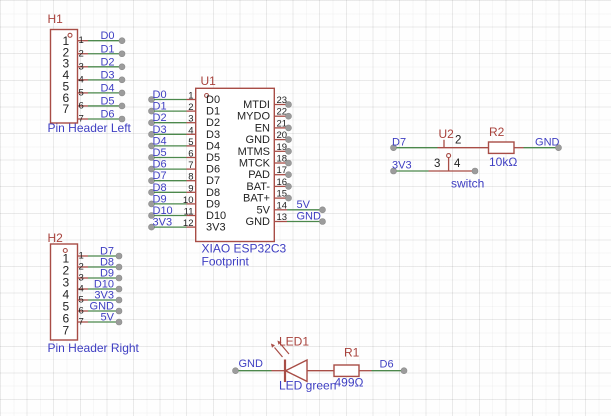 The image size is (611, 416). I want to click on ref-label-led1: LED1, so click(294, 341).